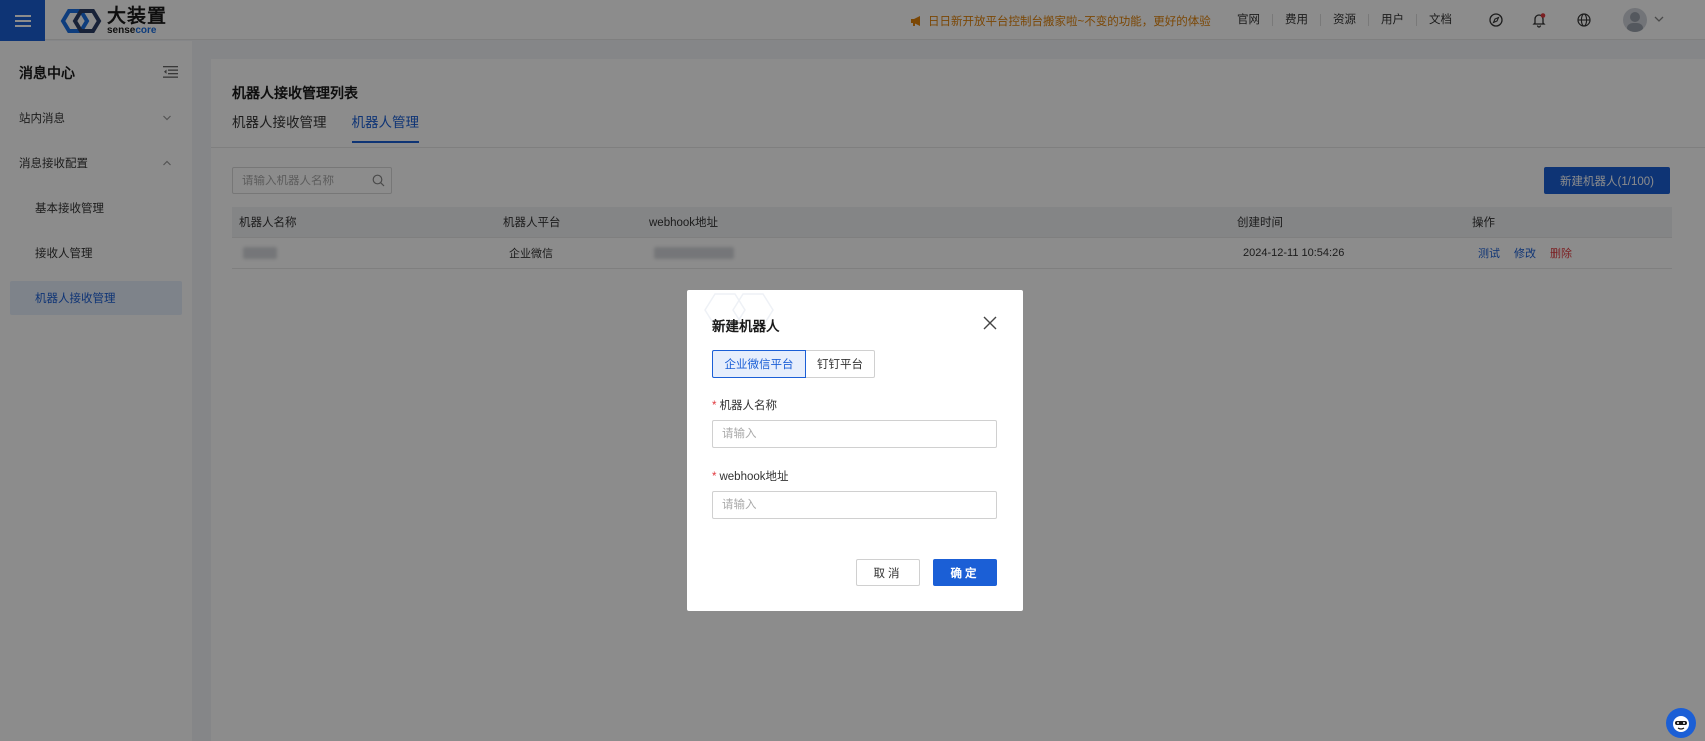  What do you see at coordinates (854, 505) in the screenshot?
I see `webhook-input` at bounding box center [854, 505].